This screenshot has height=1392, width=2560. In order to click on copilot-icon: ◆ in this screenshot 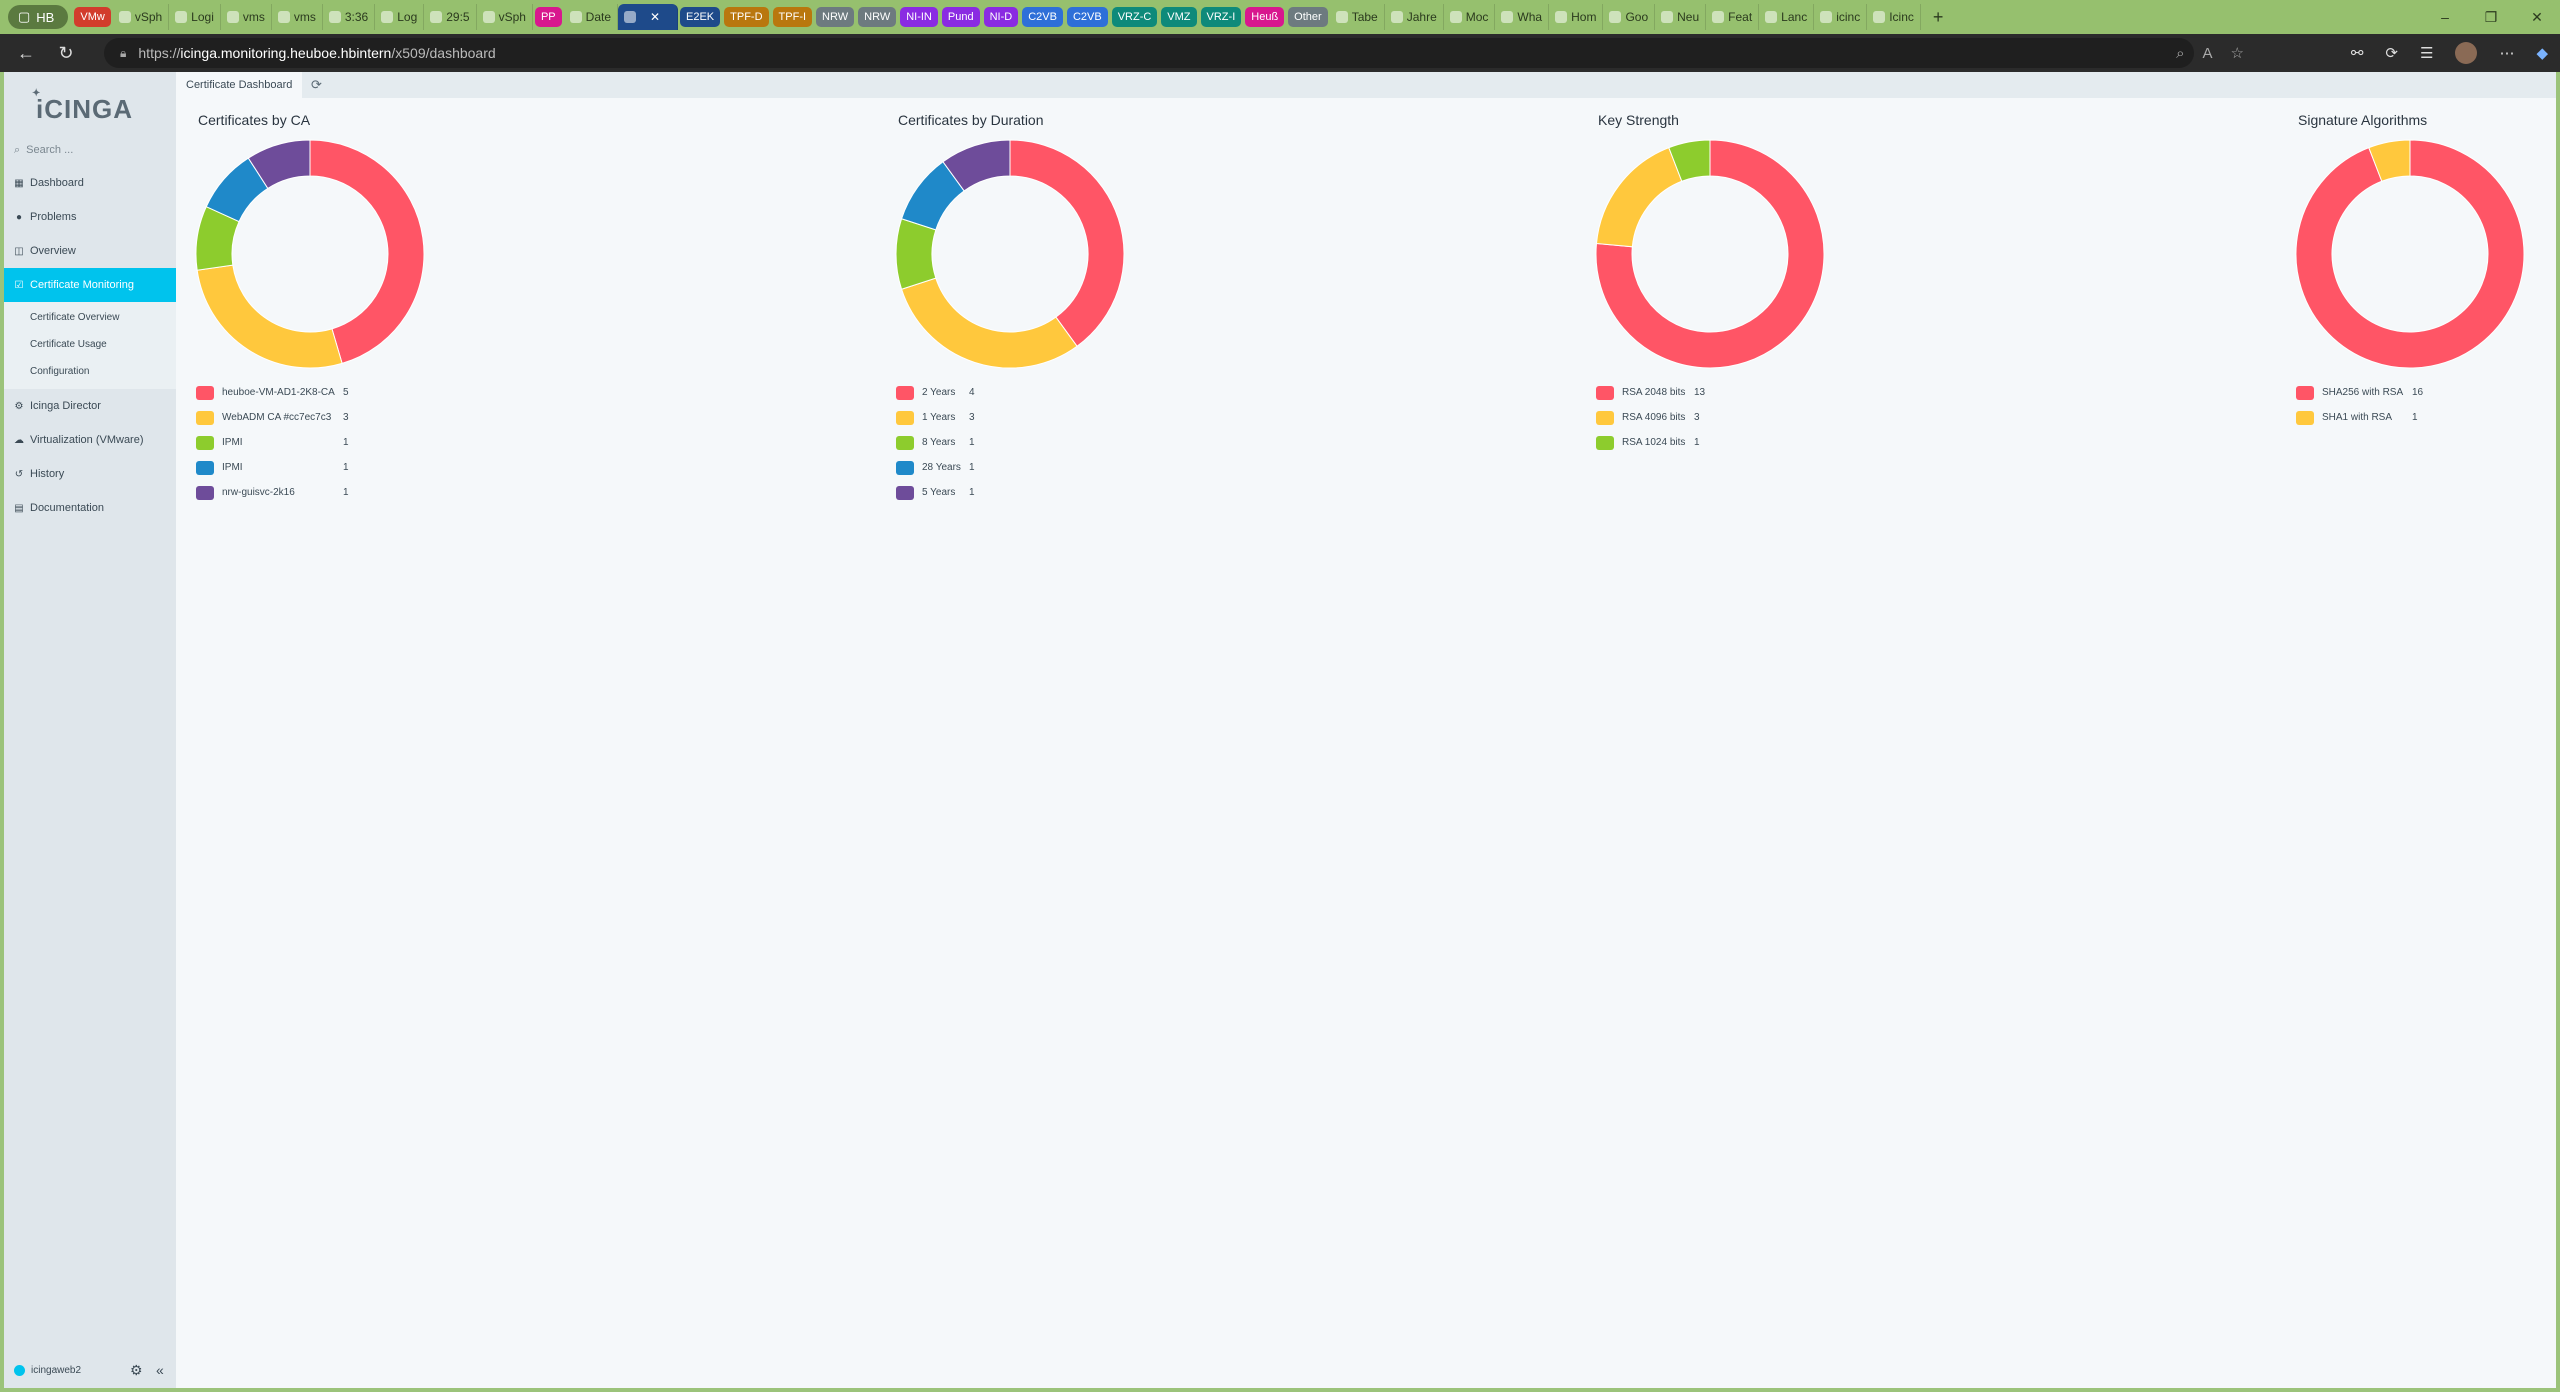, I will do `click(2542, 53)`.